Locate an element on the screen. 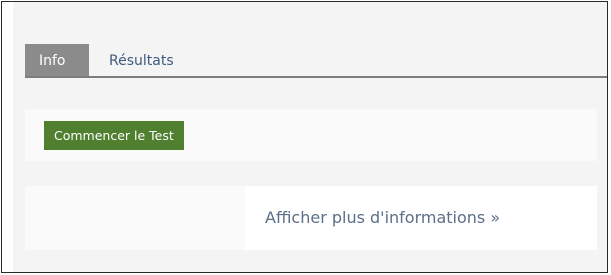 This screenshot has width=611, height=275. more-info-link: Afficher plus d'informations » is located at coordinates (382, 217).